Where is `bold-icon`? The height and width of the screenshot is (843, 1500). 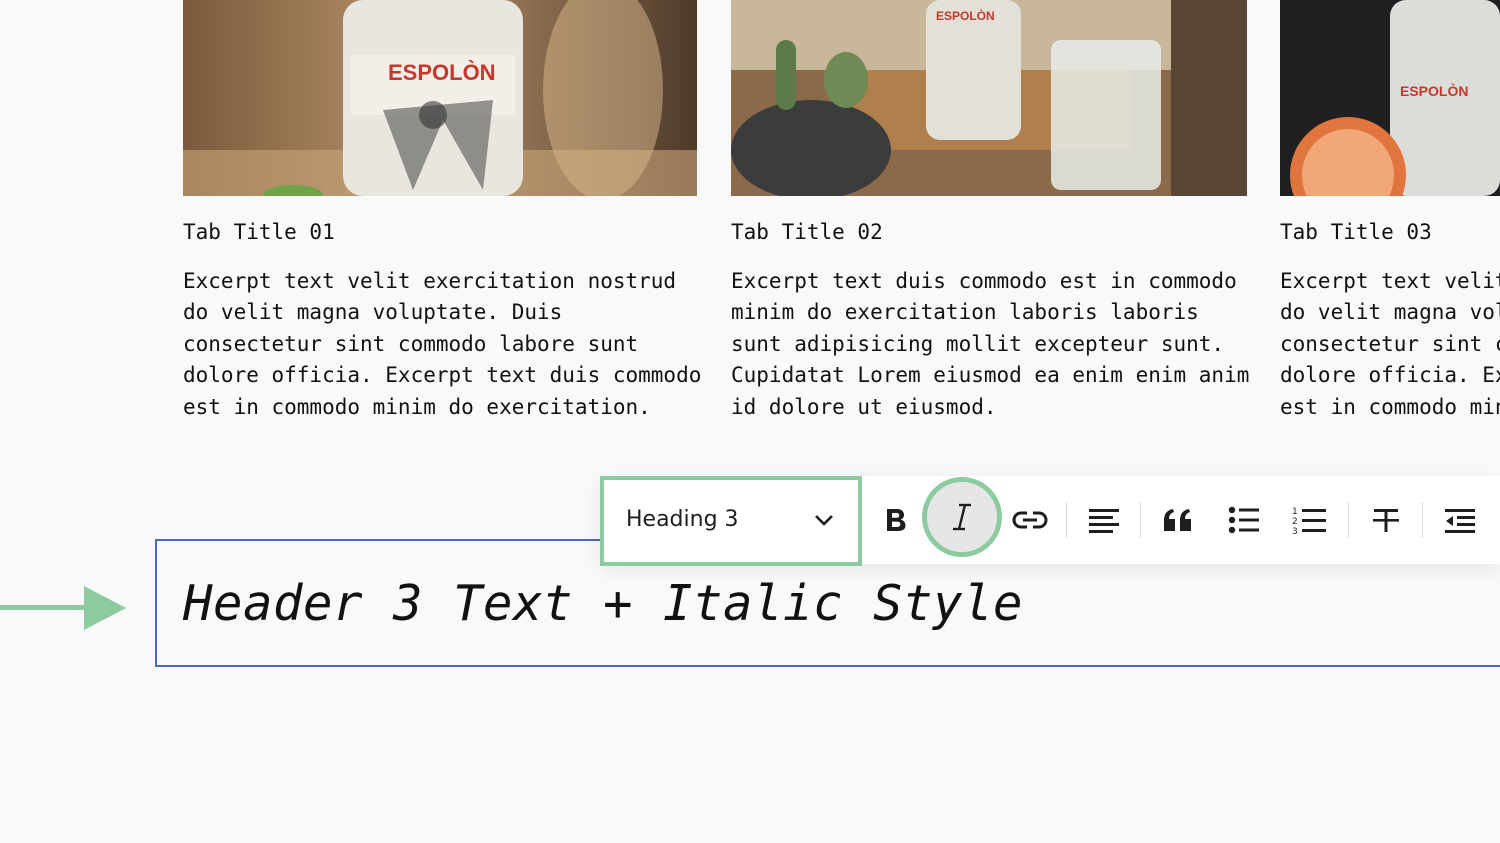 bold-icon is located at coordinates (896, 520).